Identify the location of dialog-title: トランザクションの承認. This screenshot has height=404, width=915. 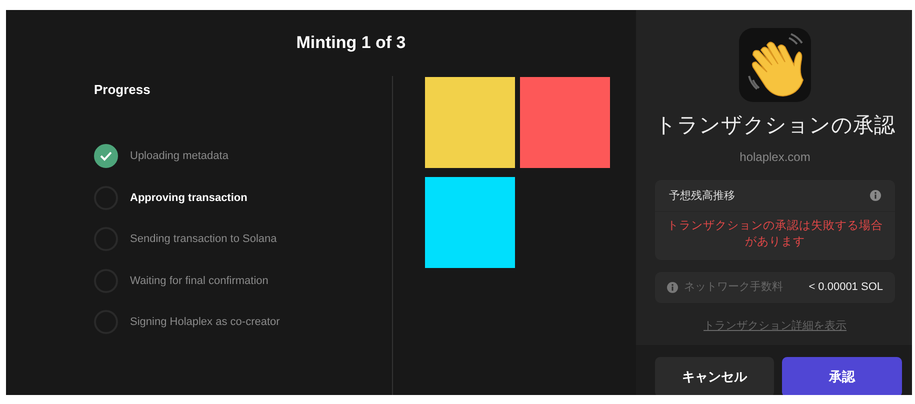
(775, 126).